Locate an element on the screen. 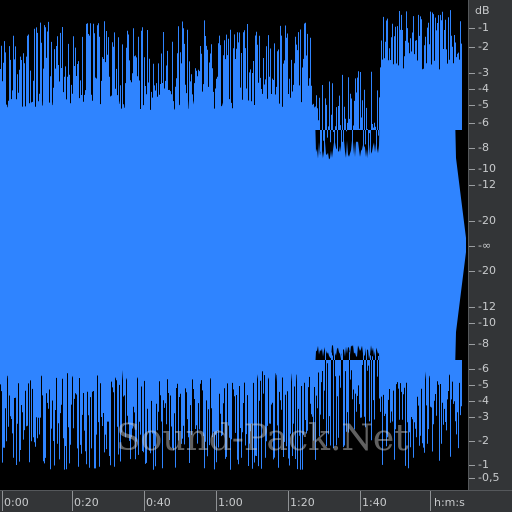  time-label: 0:40 is located at coordinates (158, 502).